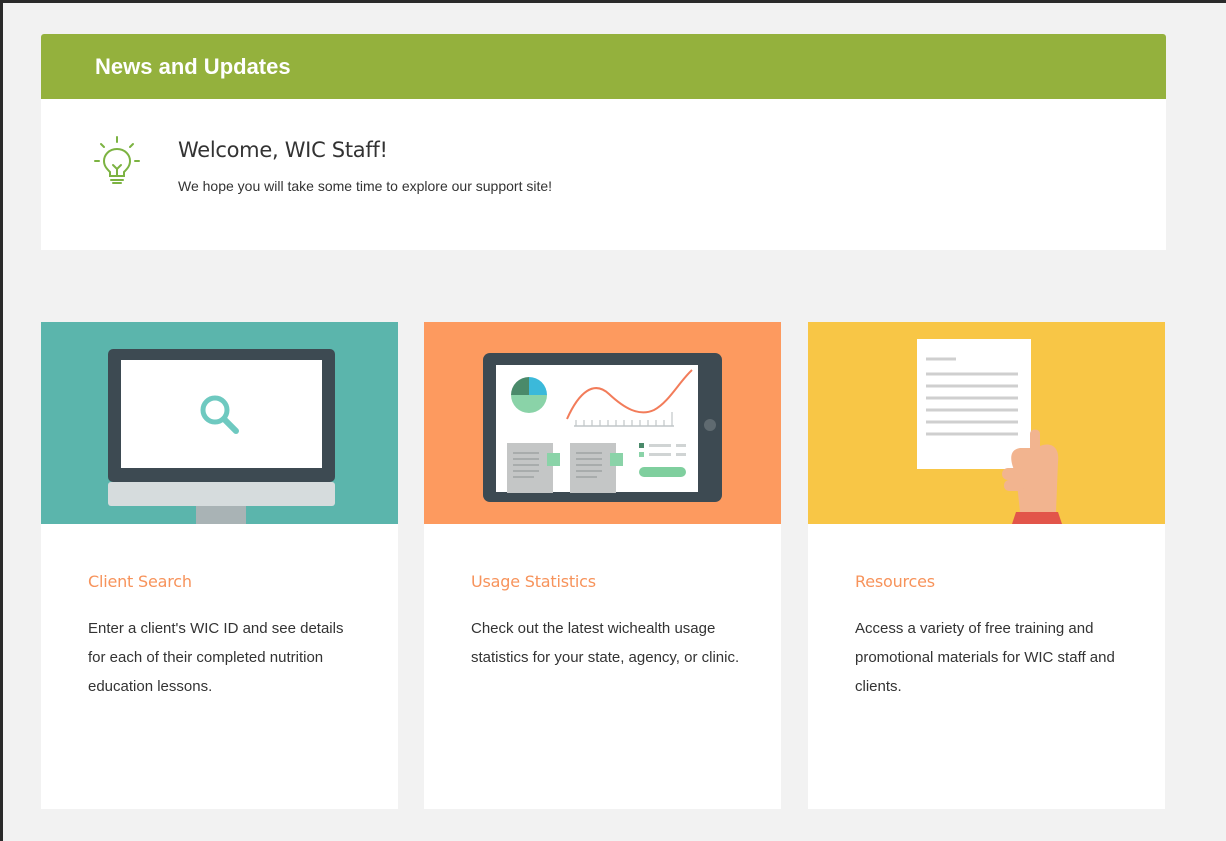 The width and height of the screenshot is (1226, 841). What do you see at coordinates (603, 66) in the screenshot?
I see `news-header: News and Updates` at bounding box center [603, 66].